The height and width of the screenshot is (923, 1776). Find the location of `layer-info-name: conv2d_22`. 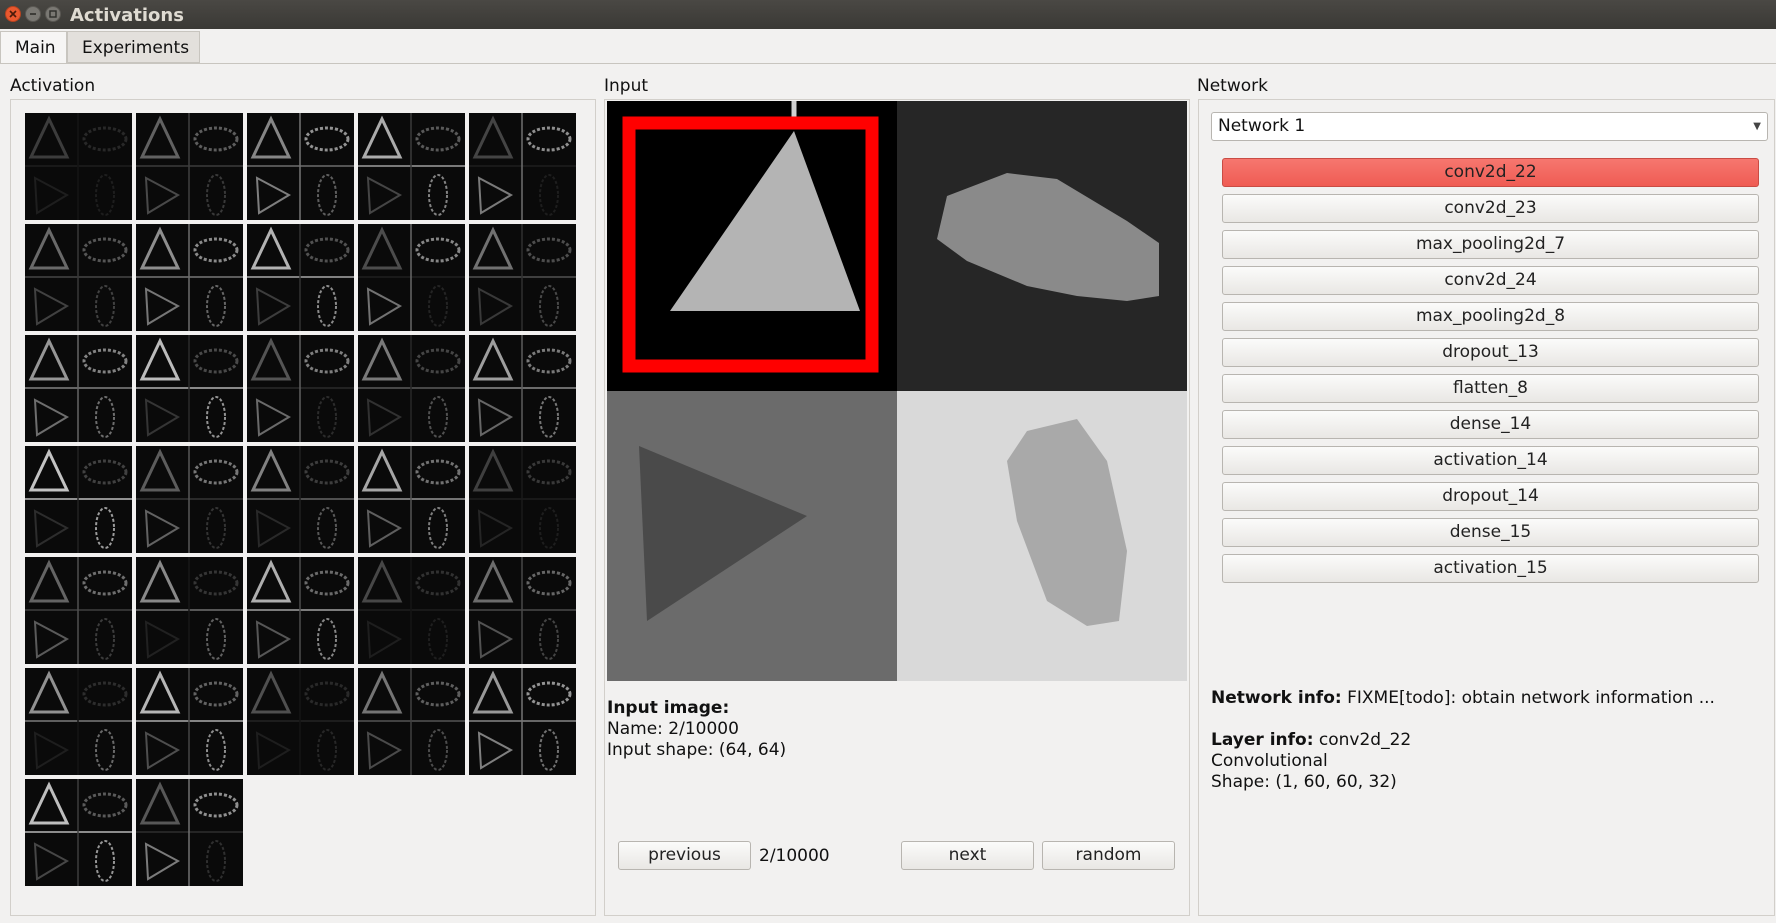

layer-info-name: conv2d_22 is located at coordinates (1365, 740).